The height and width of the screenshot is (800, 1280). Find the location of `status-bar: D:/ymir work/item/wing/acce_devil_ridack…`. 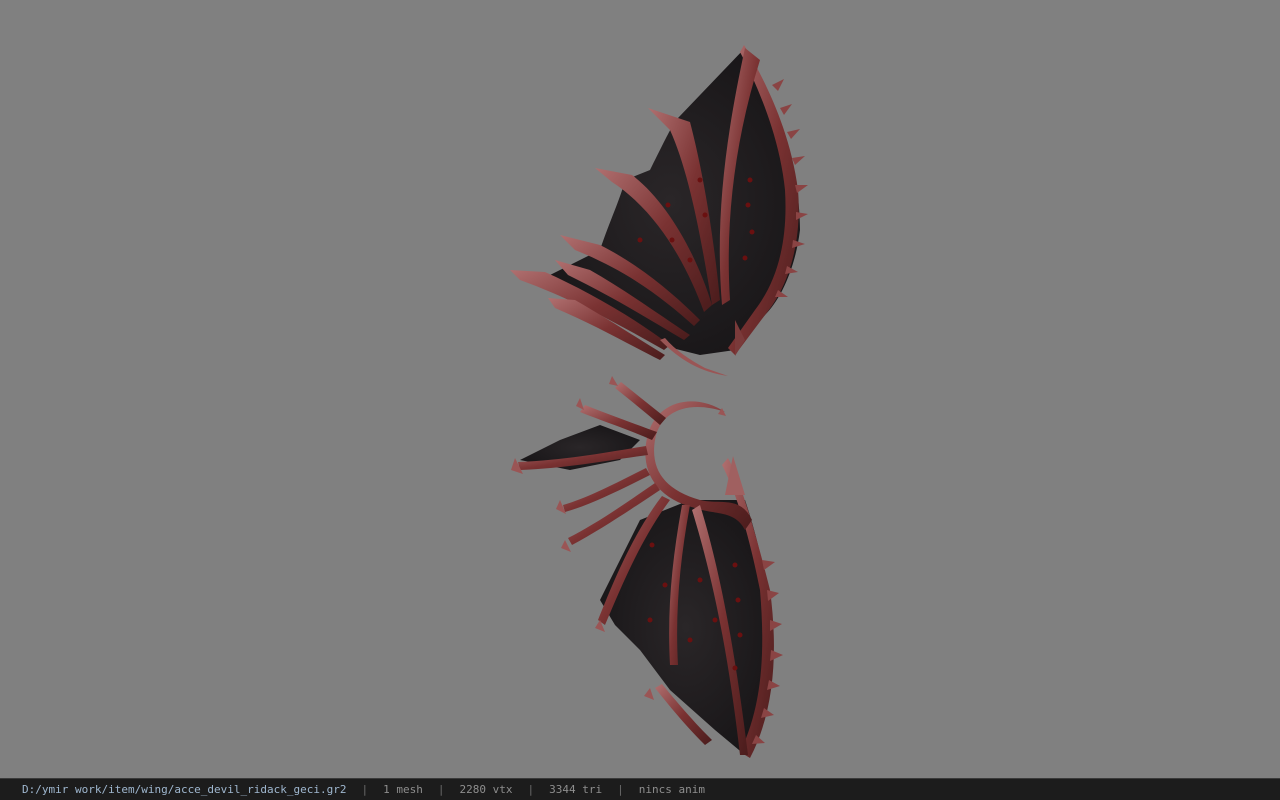

status-bar: D:/ymir work/item/wing/acce_devil_ridack… is located at coordinates (640, 789).